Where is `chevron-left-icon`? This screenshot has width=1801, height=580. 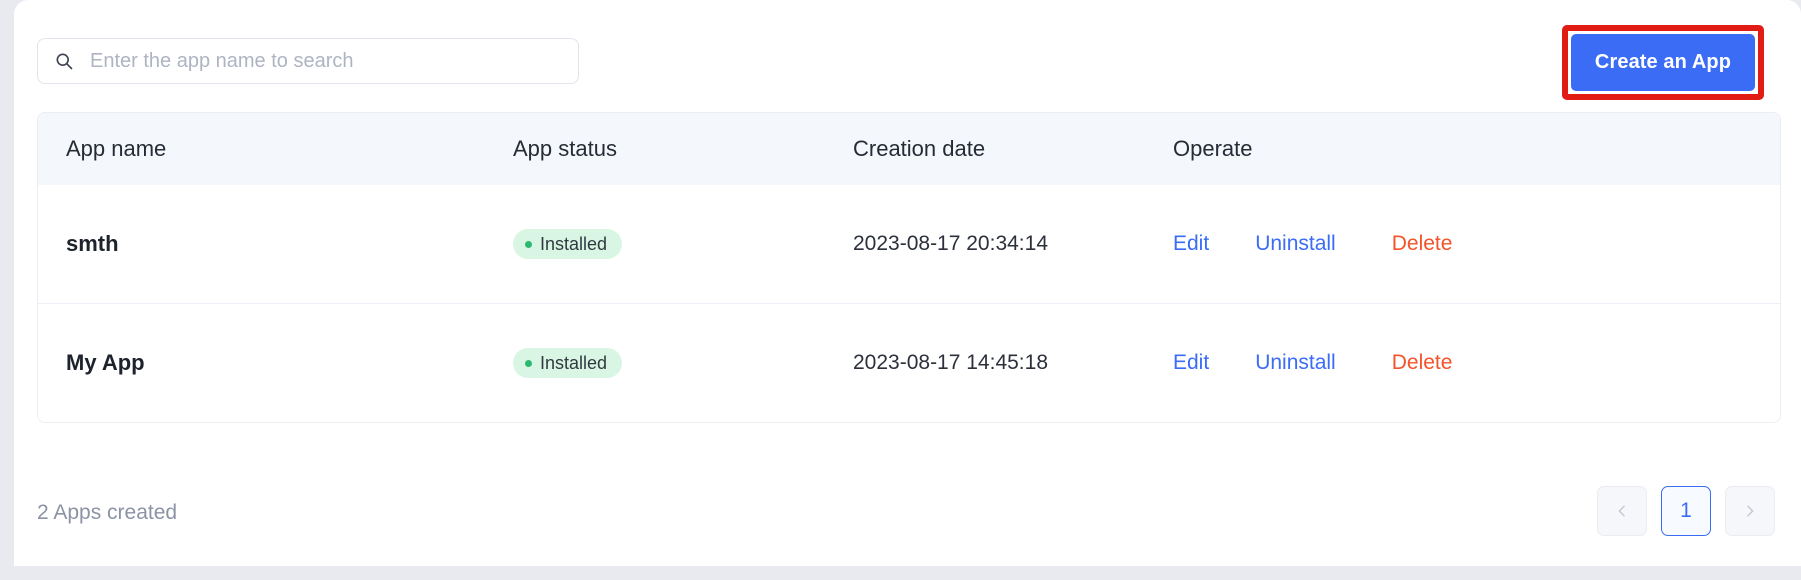
chevron-left-icon is located at coordinates (1621, 511).